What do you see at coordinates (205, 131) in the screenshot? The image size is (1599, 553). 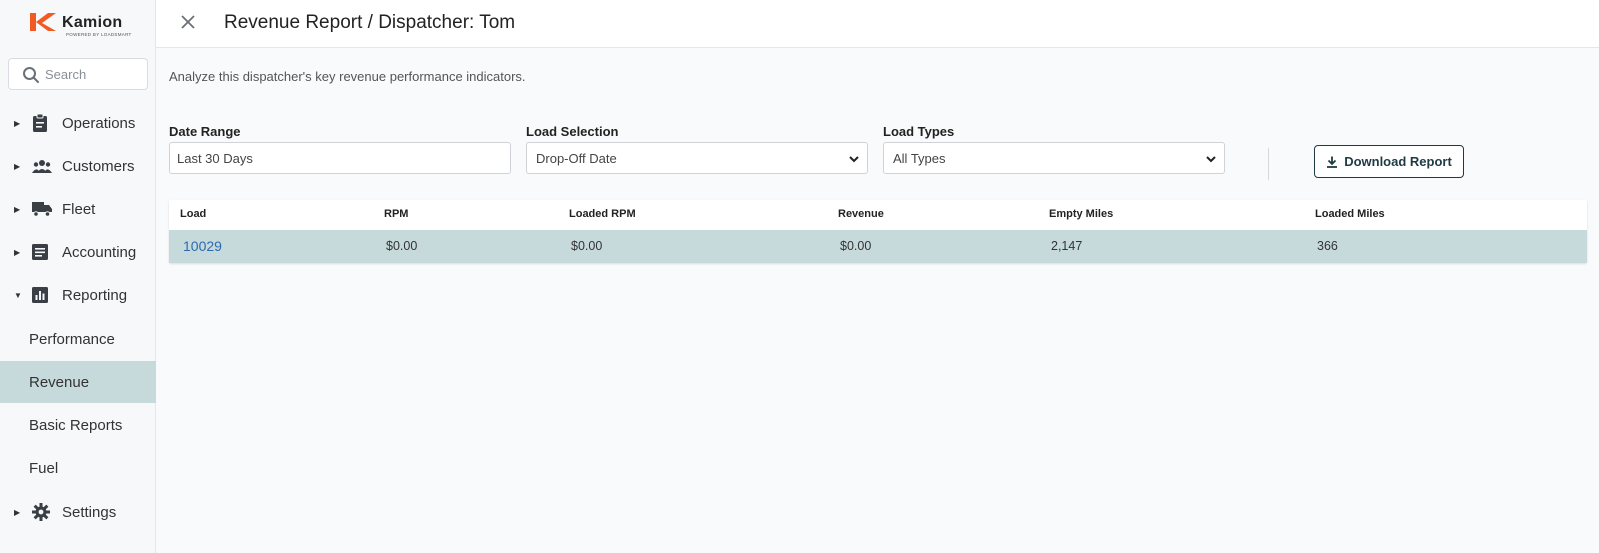 I see `date-range-label: Date Range` at bounding box center [205, 131].